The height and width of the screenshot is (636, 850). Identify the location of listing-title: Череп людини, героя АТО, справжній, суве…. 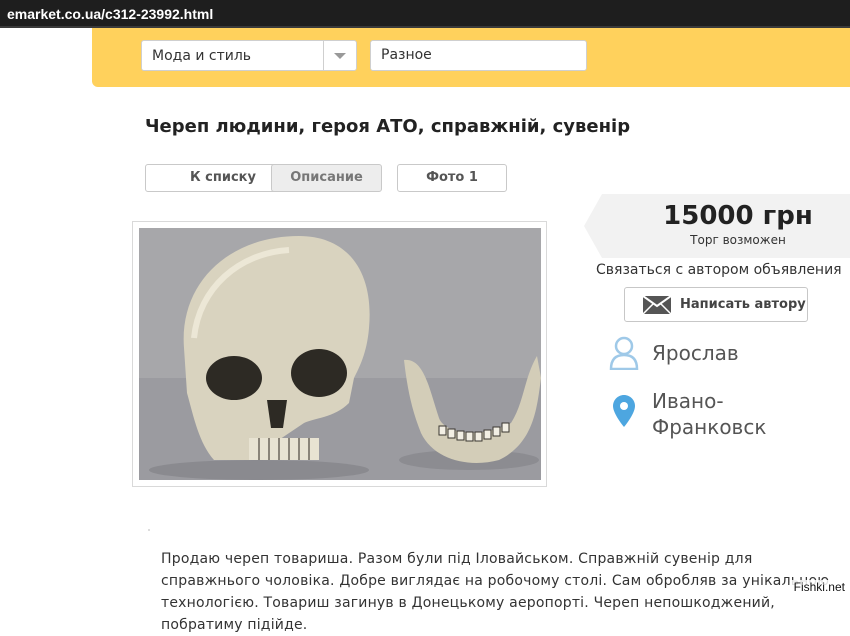
(388, 126).